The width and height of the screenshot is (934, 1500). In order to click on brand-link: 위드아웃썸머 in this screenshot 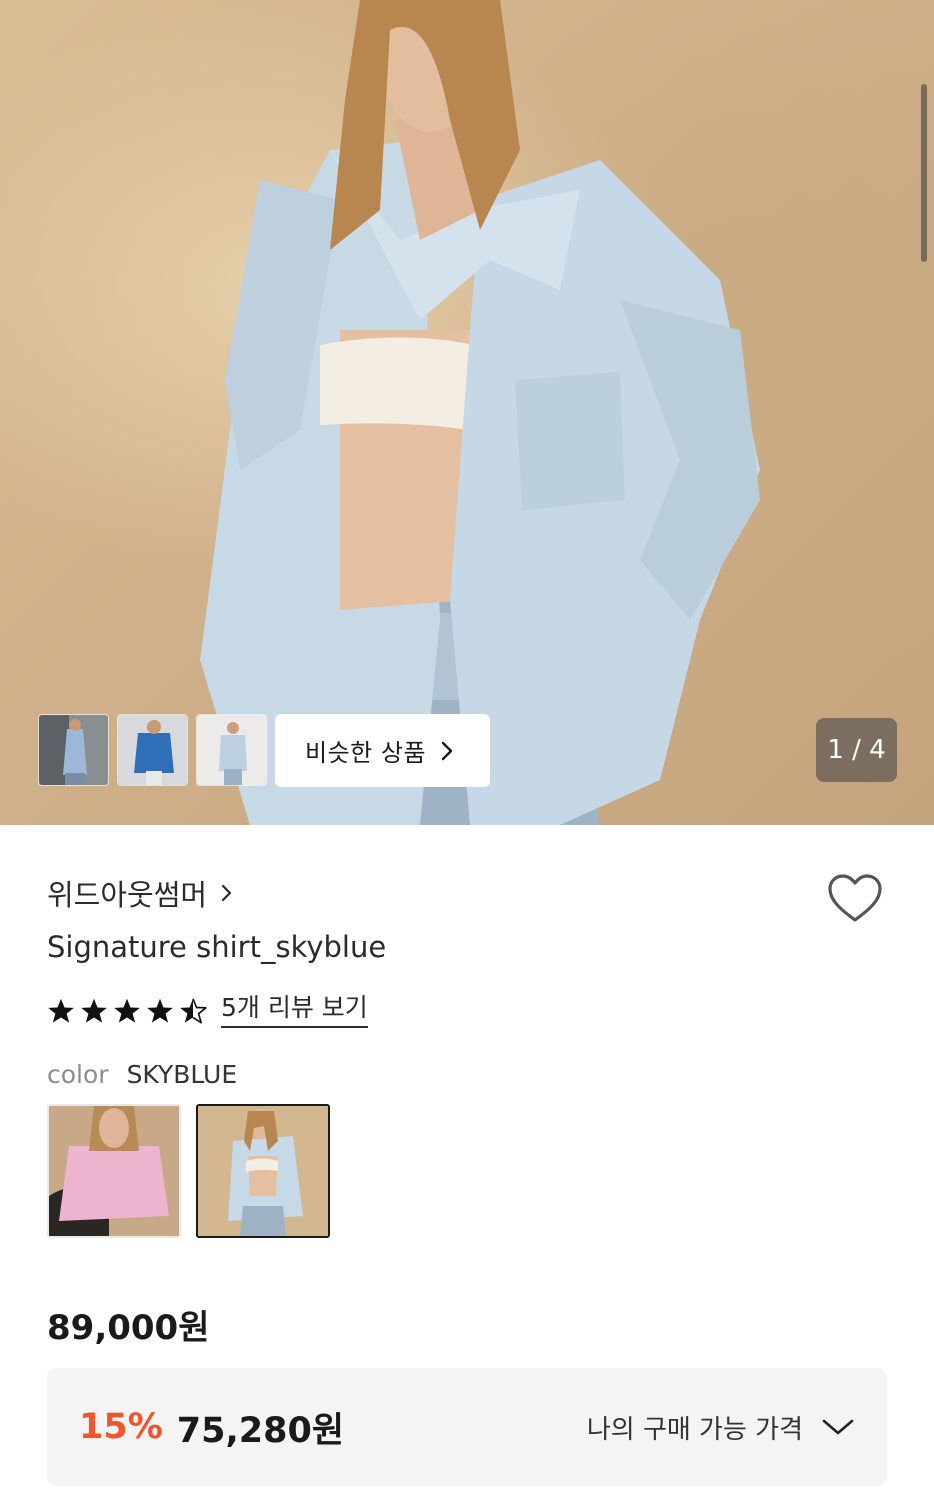, I will do `click(140, 893)`.